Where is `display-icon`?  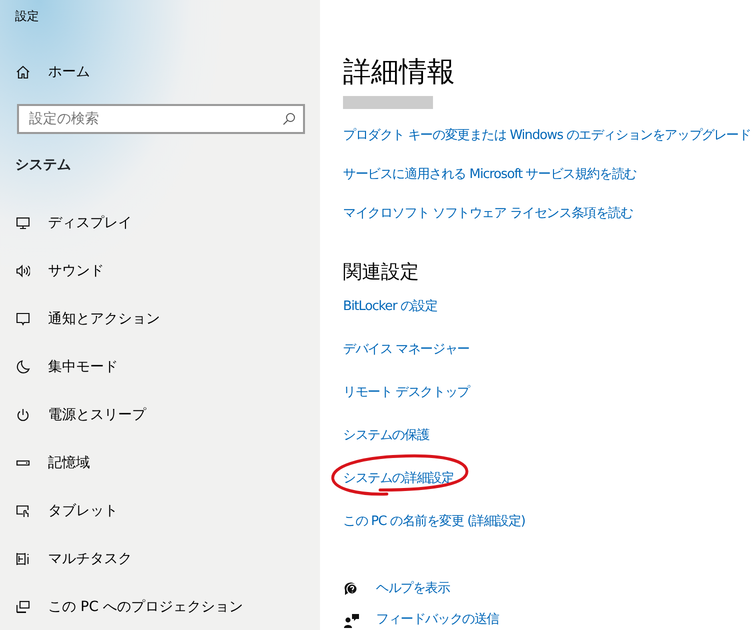
display-icon is located at coordinates (23, 223).